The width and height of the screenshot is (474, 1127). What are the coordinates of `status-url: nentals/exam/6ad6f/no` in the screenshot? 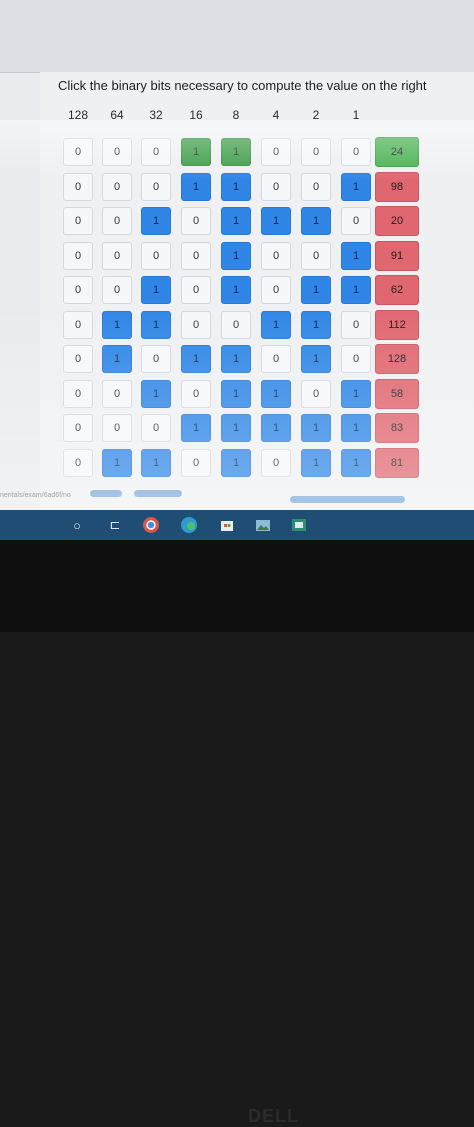 It's located at (35, 495).